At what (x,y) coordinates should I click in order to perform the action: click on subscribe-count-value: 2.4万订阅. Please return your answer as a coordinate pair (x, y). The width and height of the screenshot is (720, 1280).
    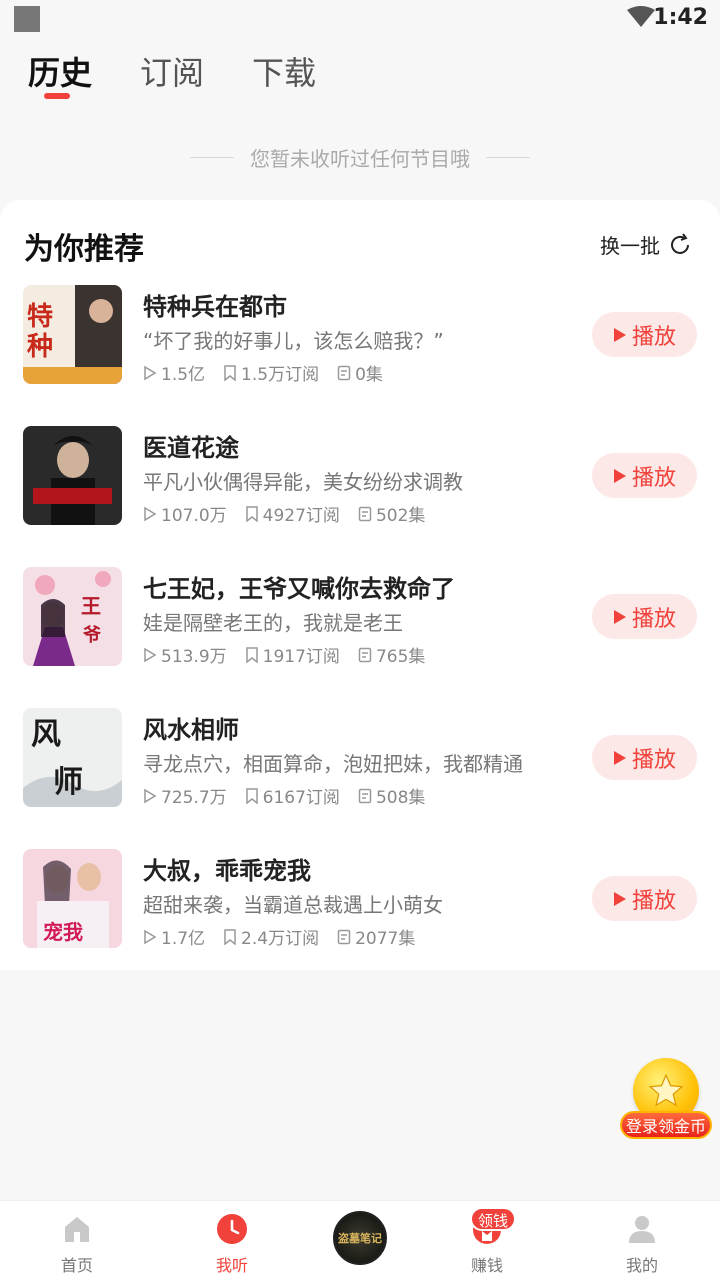
    Looking at the image, I should click on (280, 939).